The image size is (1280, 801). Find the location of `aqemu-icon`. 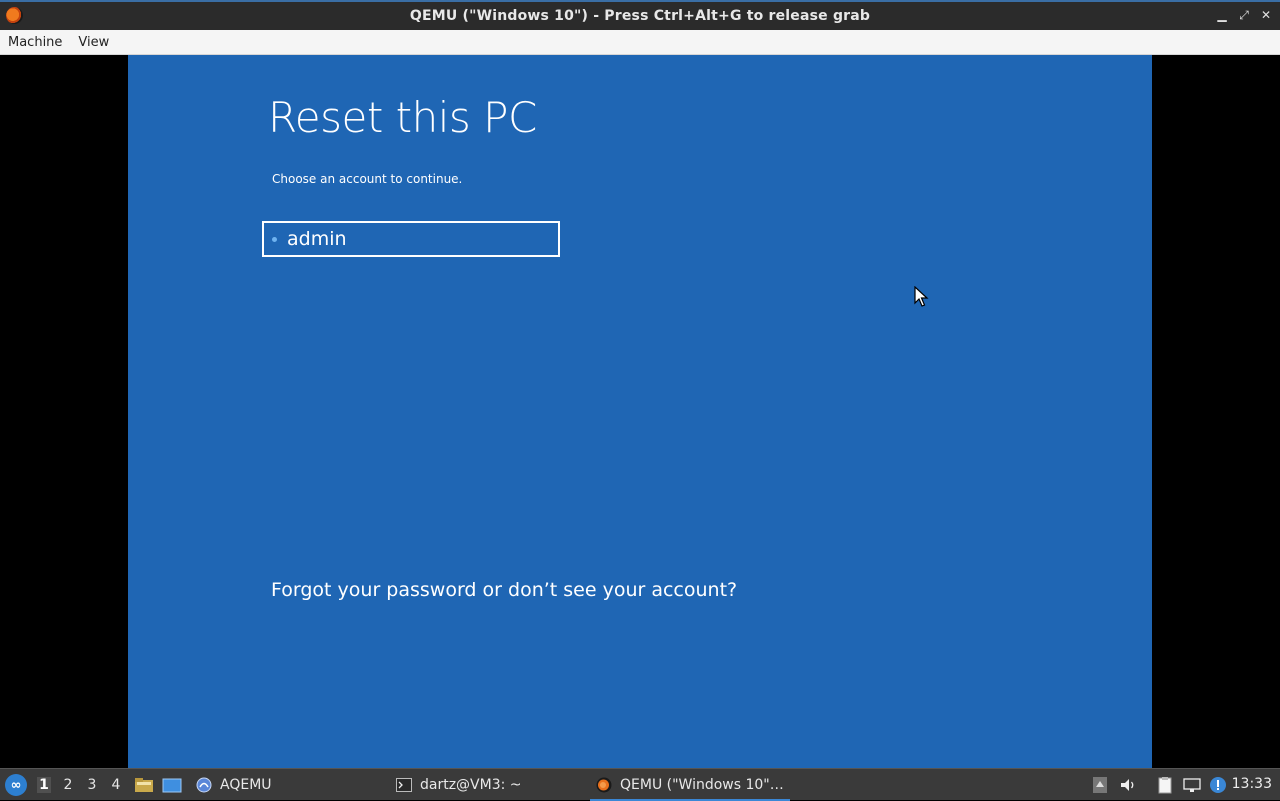

aqemu-icon is located at coordinates (204, 785).